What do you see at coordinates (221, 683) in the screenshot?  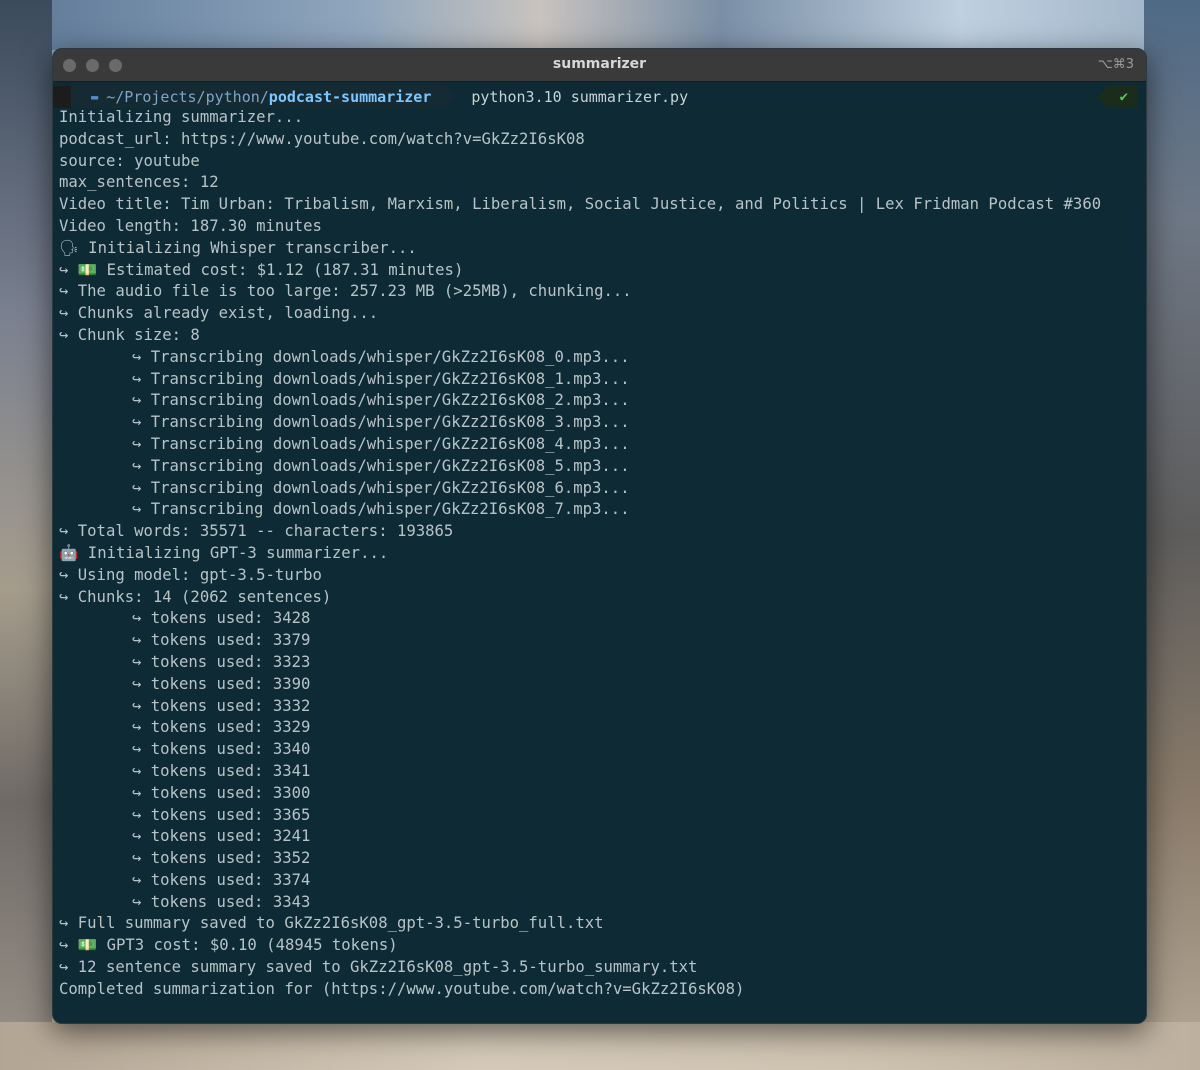 I see `output-line: ↪ tokens used: 3390` at bounding box center [221, 683].